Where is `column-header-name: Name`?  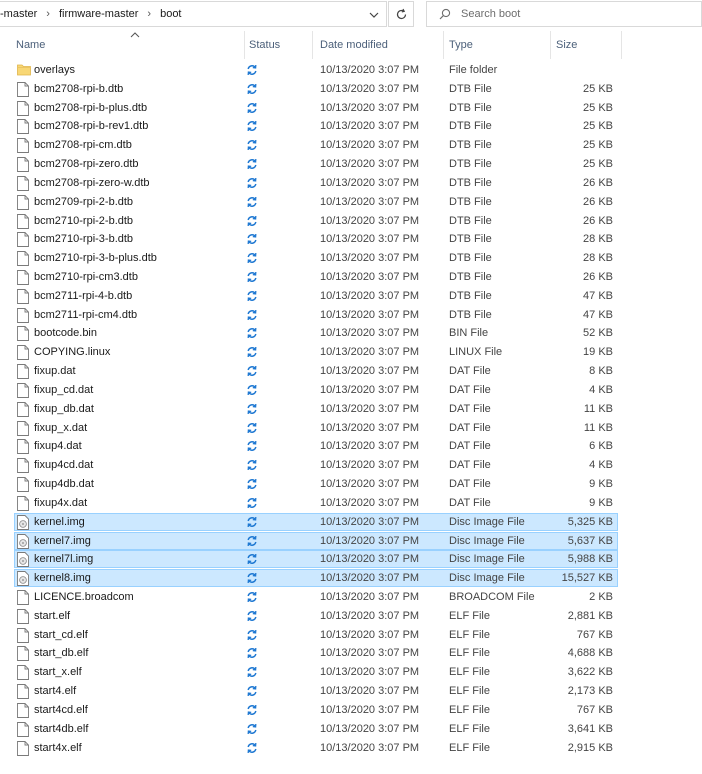 column-header-name: Name is located at coordinates (127, 45).